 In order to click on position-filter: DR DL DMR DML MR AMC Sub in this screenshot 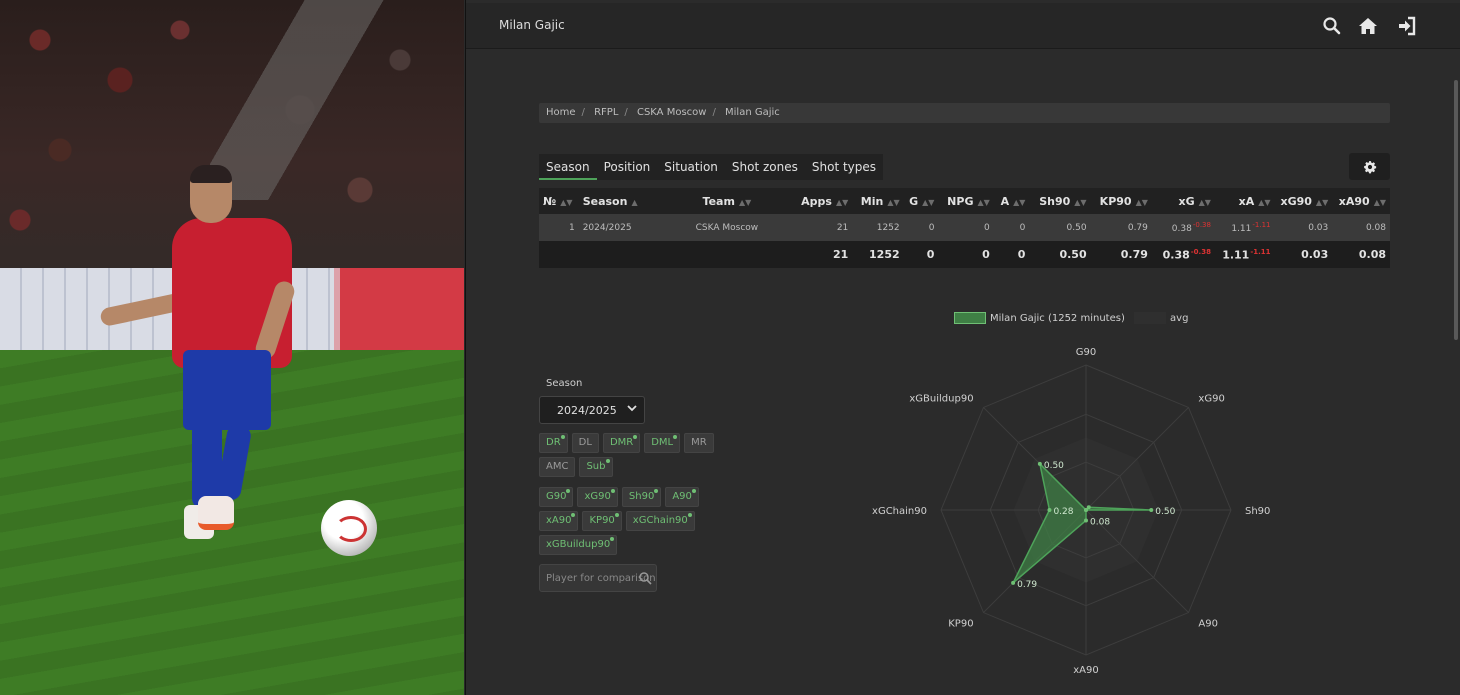, I will do `click(634, 455)`.